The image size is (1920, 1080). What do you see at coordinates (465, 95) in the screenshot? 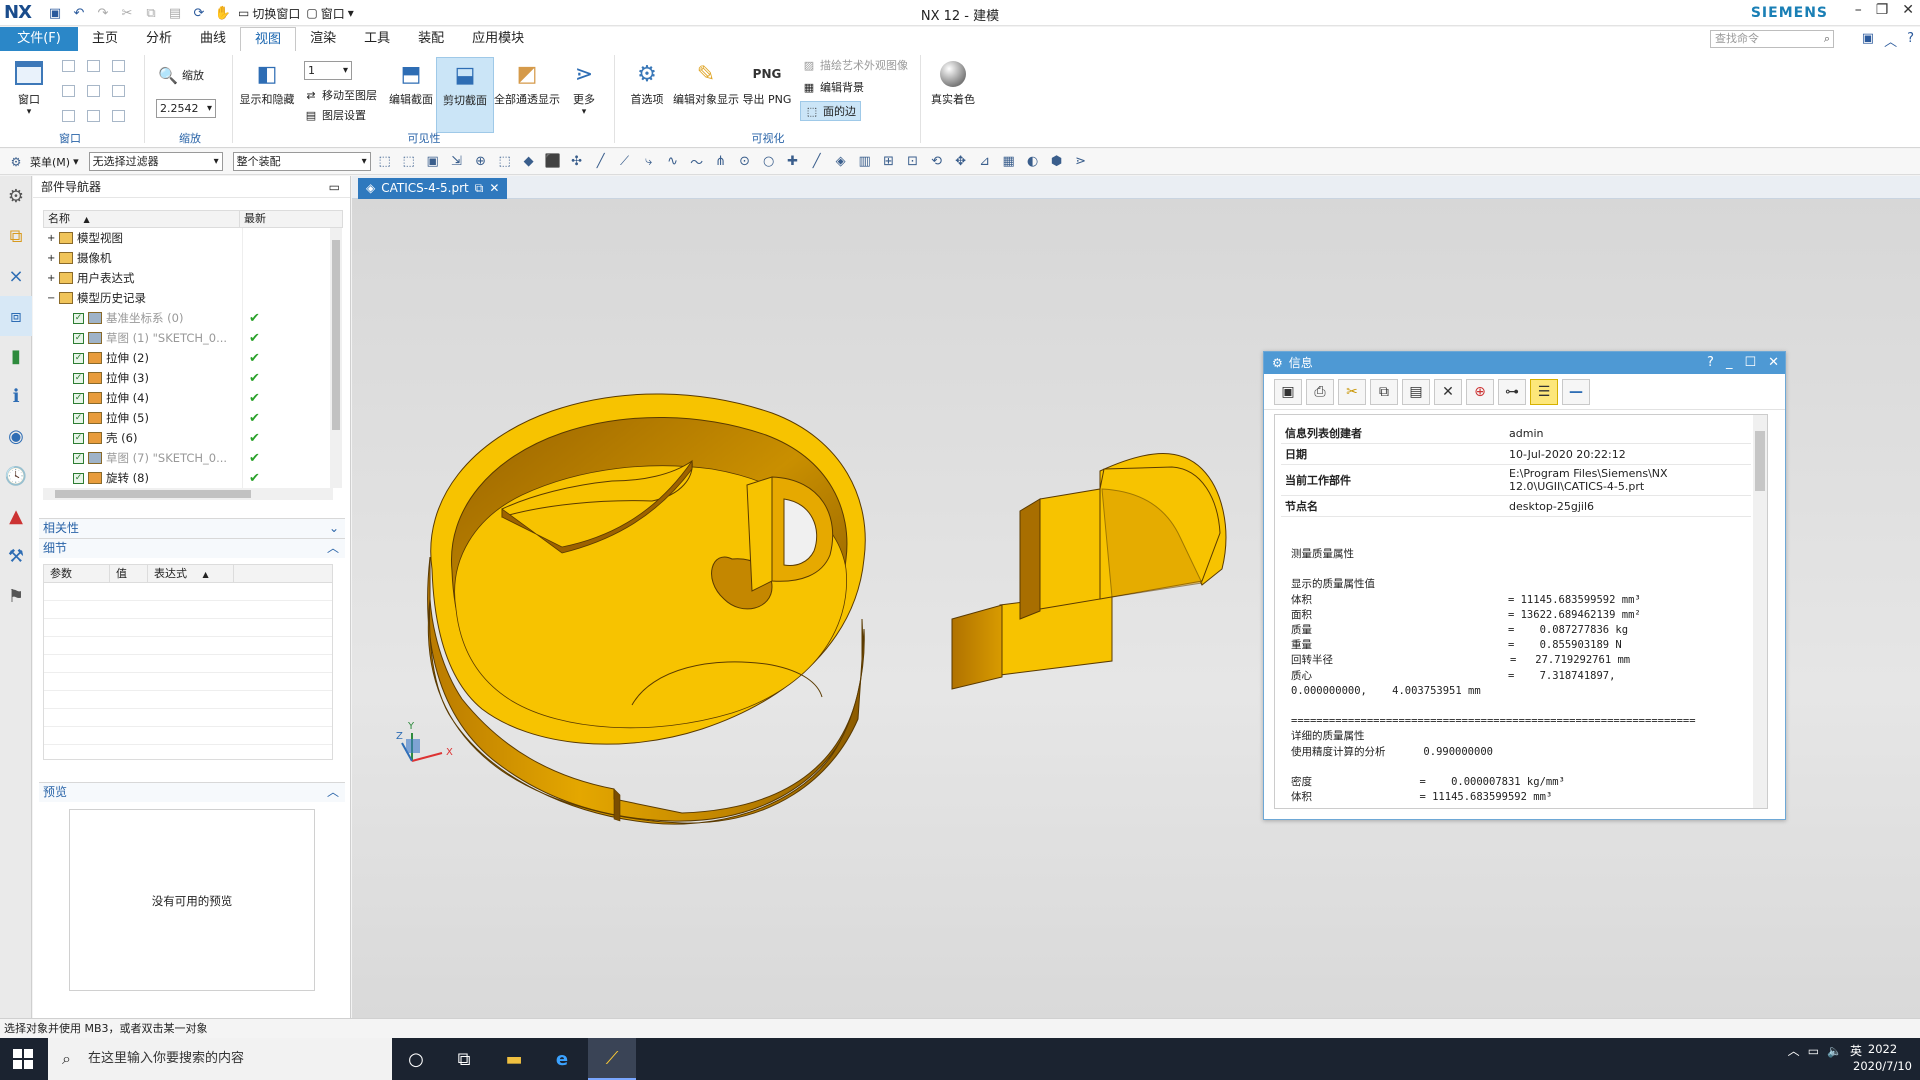
I see `clip-section-button: ⬓ 剪切截面` at bounding box center [465, 95].